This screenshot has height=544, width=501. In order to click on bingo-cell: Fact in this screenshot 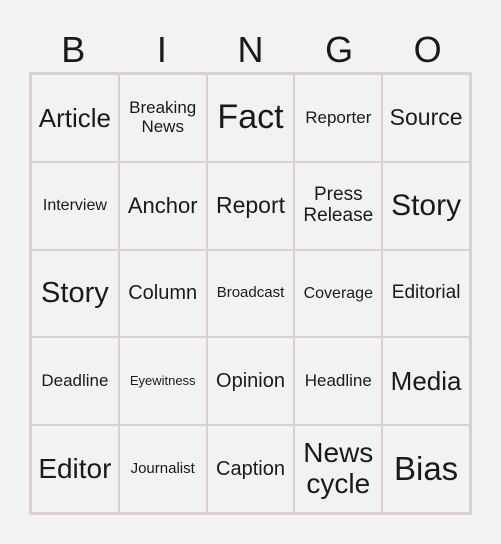, I will do `click(250, 118)`.